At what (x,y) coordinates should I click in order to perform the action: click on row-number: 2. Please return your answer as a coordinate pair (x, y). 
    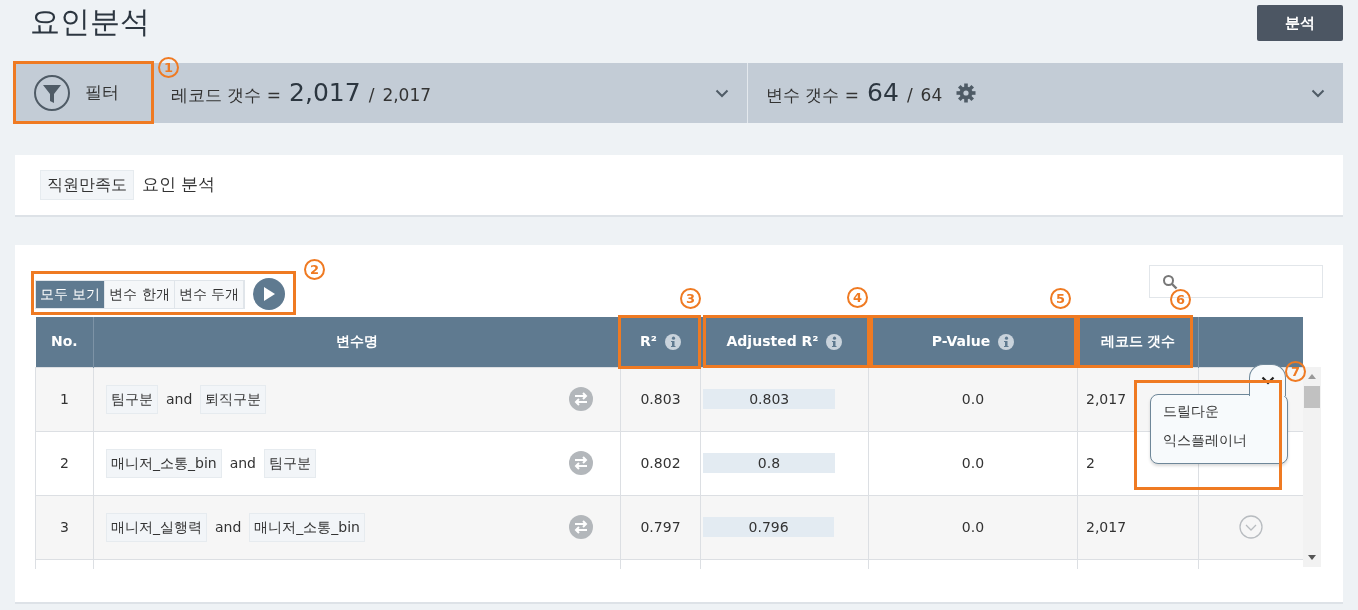
    Looking at the image, I should click on (64, 462).